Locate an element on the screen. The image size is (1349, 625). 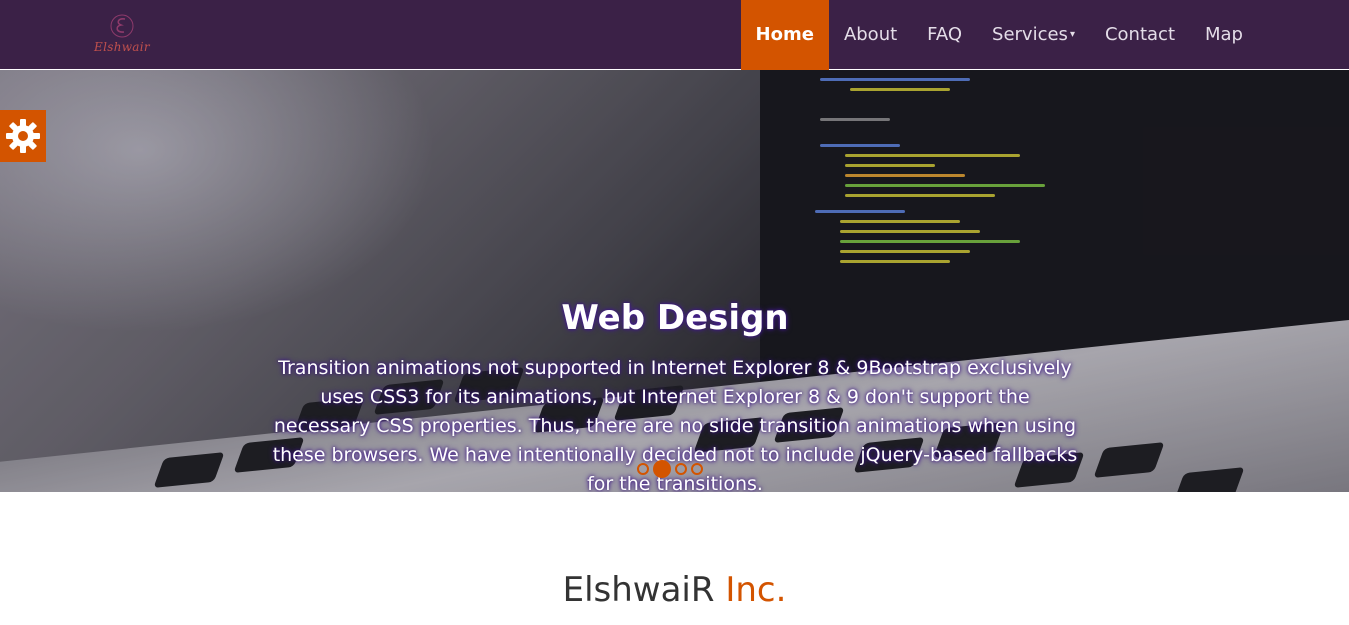
carousel-indicators is located at coordinates (670, 469).